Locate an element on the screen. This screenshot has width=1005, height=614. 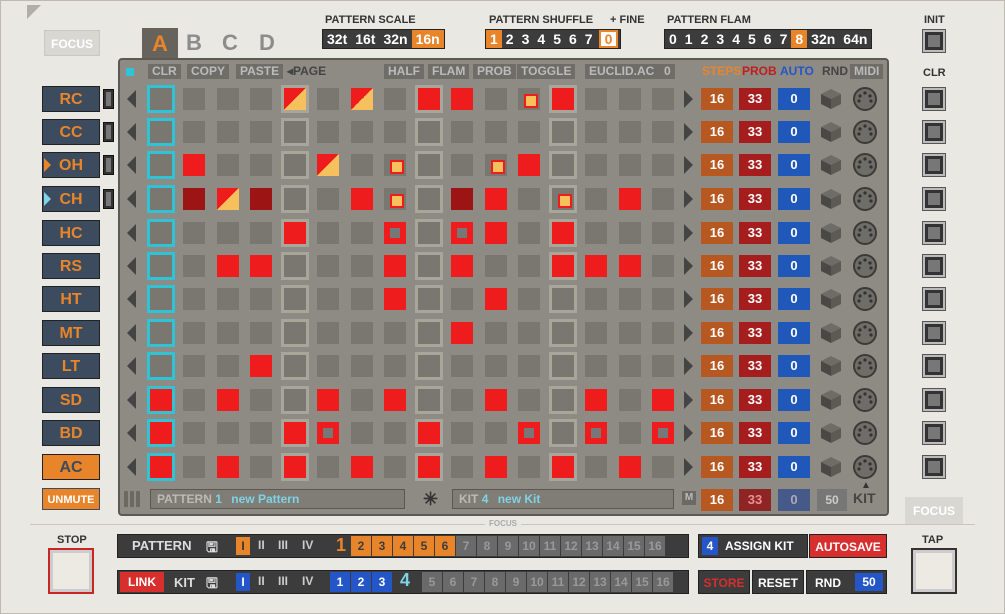
kit-bank-iii: III is located at coordinates (283, 581).